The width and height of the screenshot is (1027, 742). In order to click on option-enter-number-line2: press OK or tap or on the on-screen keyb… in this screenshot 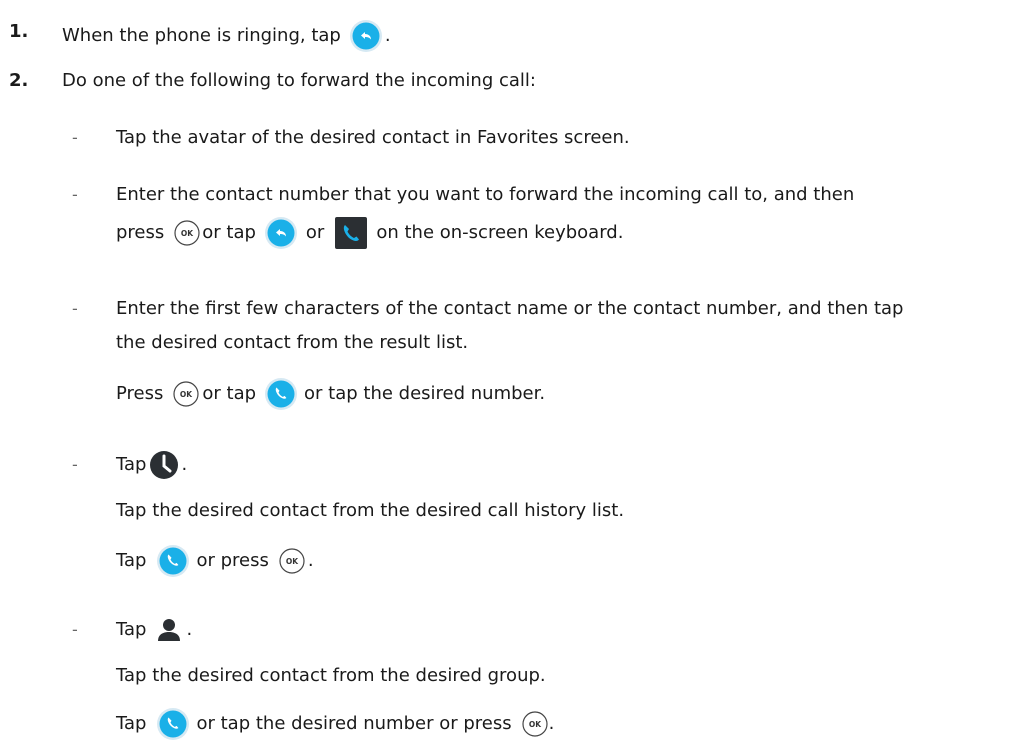, I will do `click(369, 233)`.